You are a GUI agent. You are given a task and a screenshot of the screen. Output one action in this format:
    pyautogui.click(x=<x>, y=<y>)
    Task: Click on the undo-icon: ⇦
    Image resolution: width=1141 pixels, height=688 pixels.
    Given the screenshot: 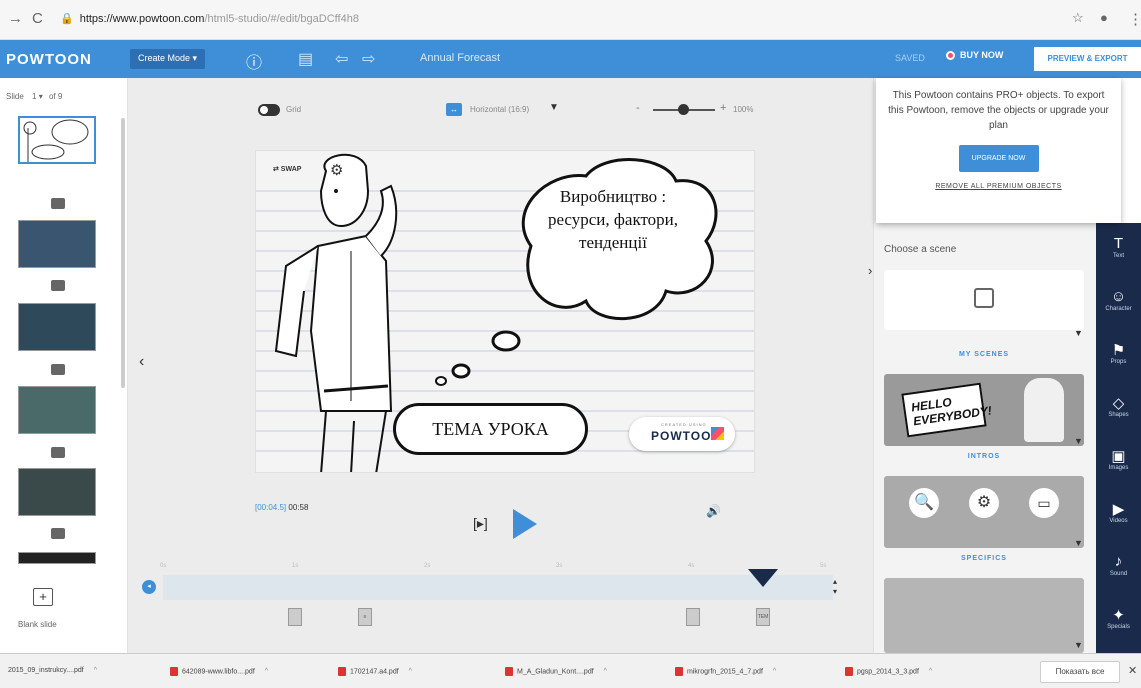 What is the action you would take?
    pyautogui.click(x=341, y=59)
    